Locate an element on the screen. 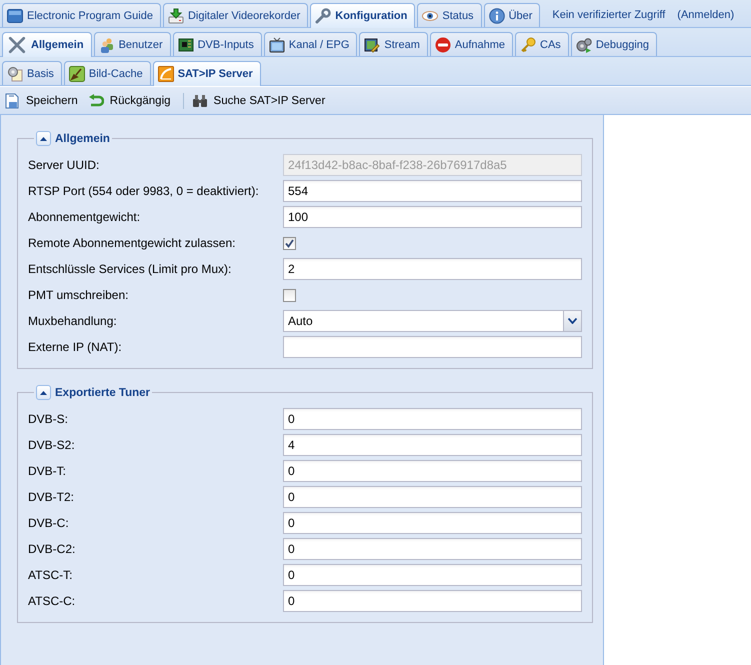  login-link: (Anmelden) is located at coordinates (705, 14).